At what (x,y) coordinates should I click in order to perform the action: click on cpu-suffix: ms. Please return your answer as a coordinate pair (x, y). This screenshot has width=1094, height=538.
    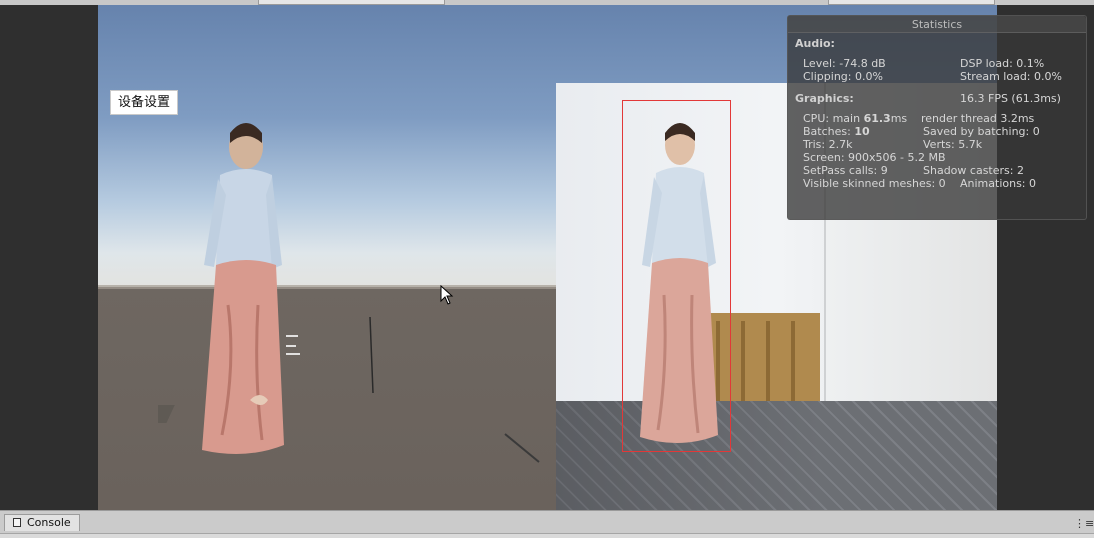
    Looking at the image, I should click on (899, 118).